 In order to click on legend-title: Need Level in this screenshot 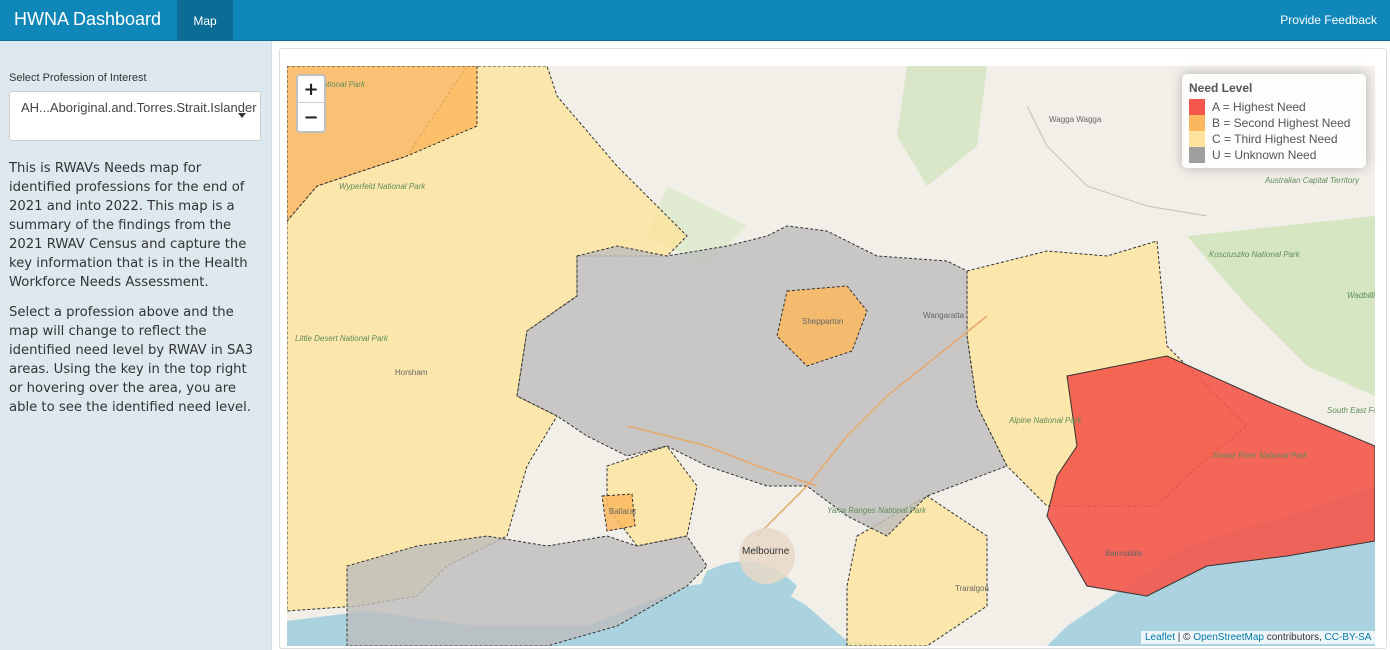, I will do `click(1221, 88)`.